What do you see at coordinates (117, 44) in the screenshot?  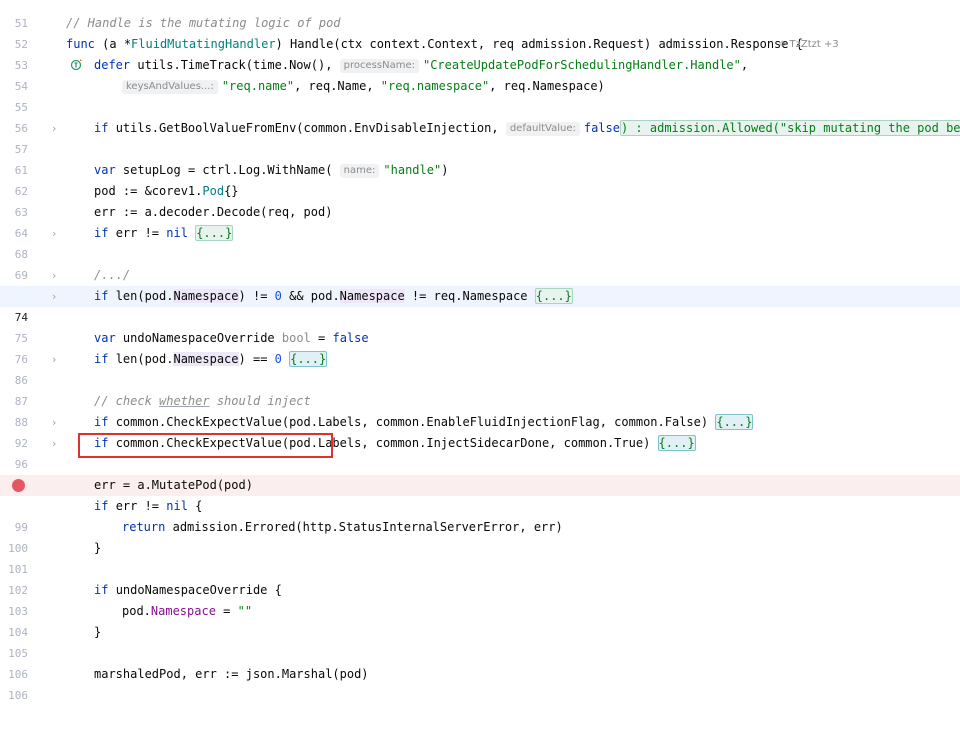 I see `code-token: (a *` at bounding box center [117, 44].